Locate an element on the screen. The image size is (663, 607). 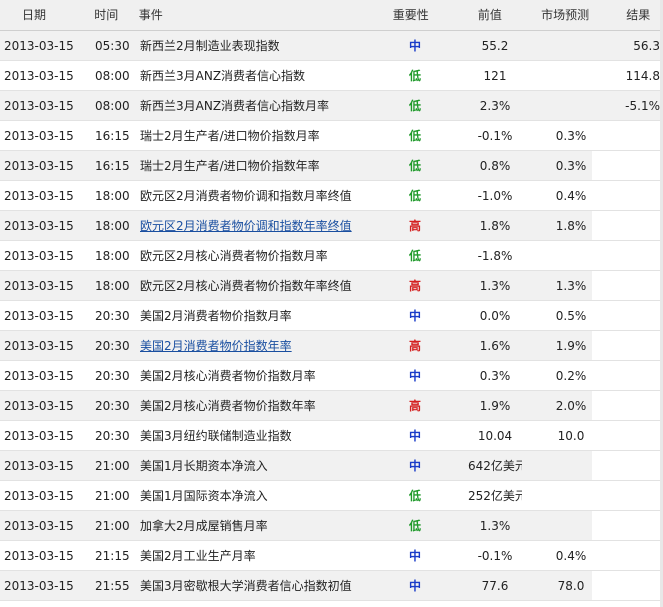
cell-event: 欧元区2月消费者物价调和指数年率终值 is located at coordinates (251, 226).